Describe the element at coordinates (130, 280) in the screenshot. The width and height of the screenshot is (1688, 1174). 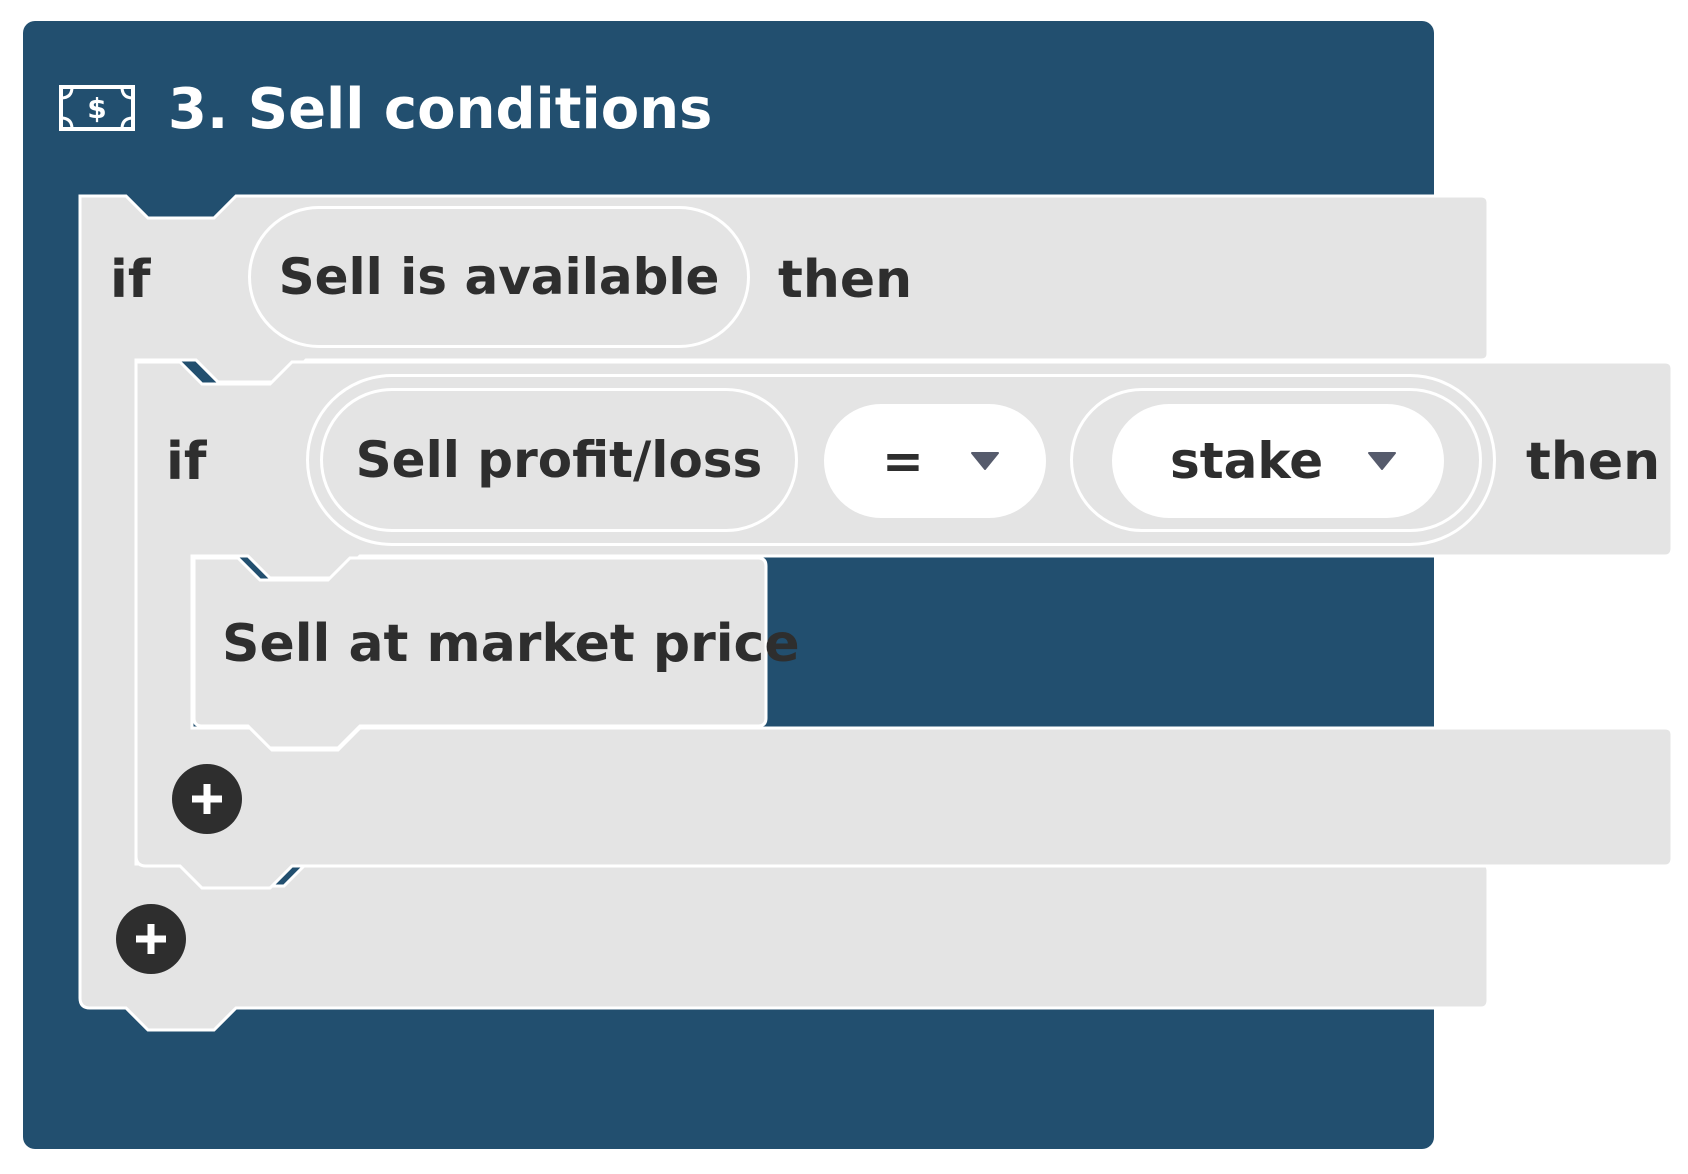
I see `outer-if-keyword: if` at that location.